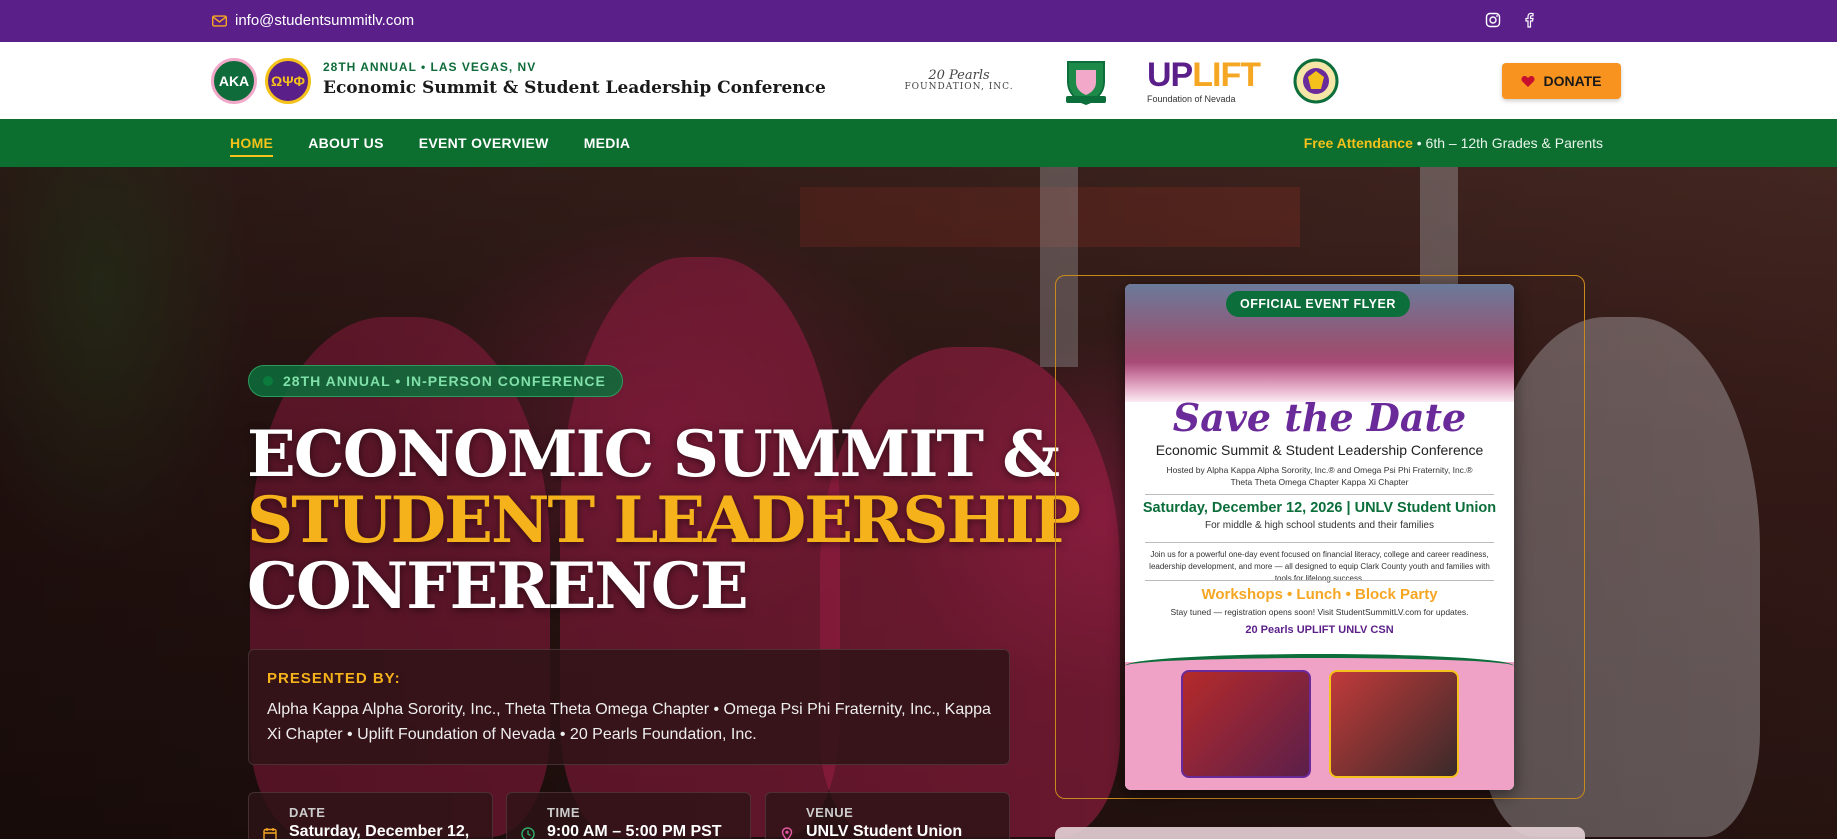  What do you see at coordinates (484, 146) in the screenshot?
I see `nav-event-overview: EVENT OVERVIEW` at bounding box center [484, 146].